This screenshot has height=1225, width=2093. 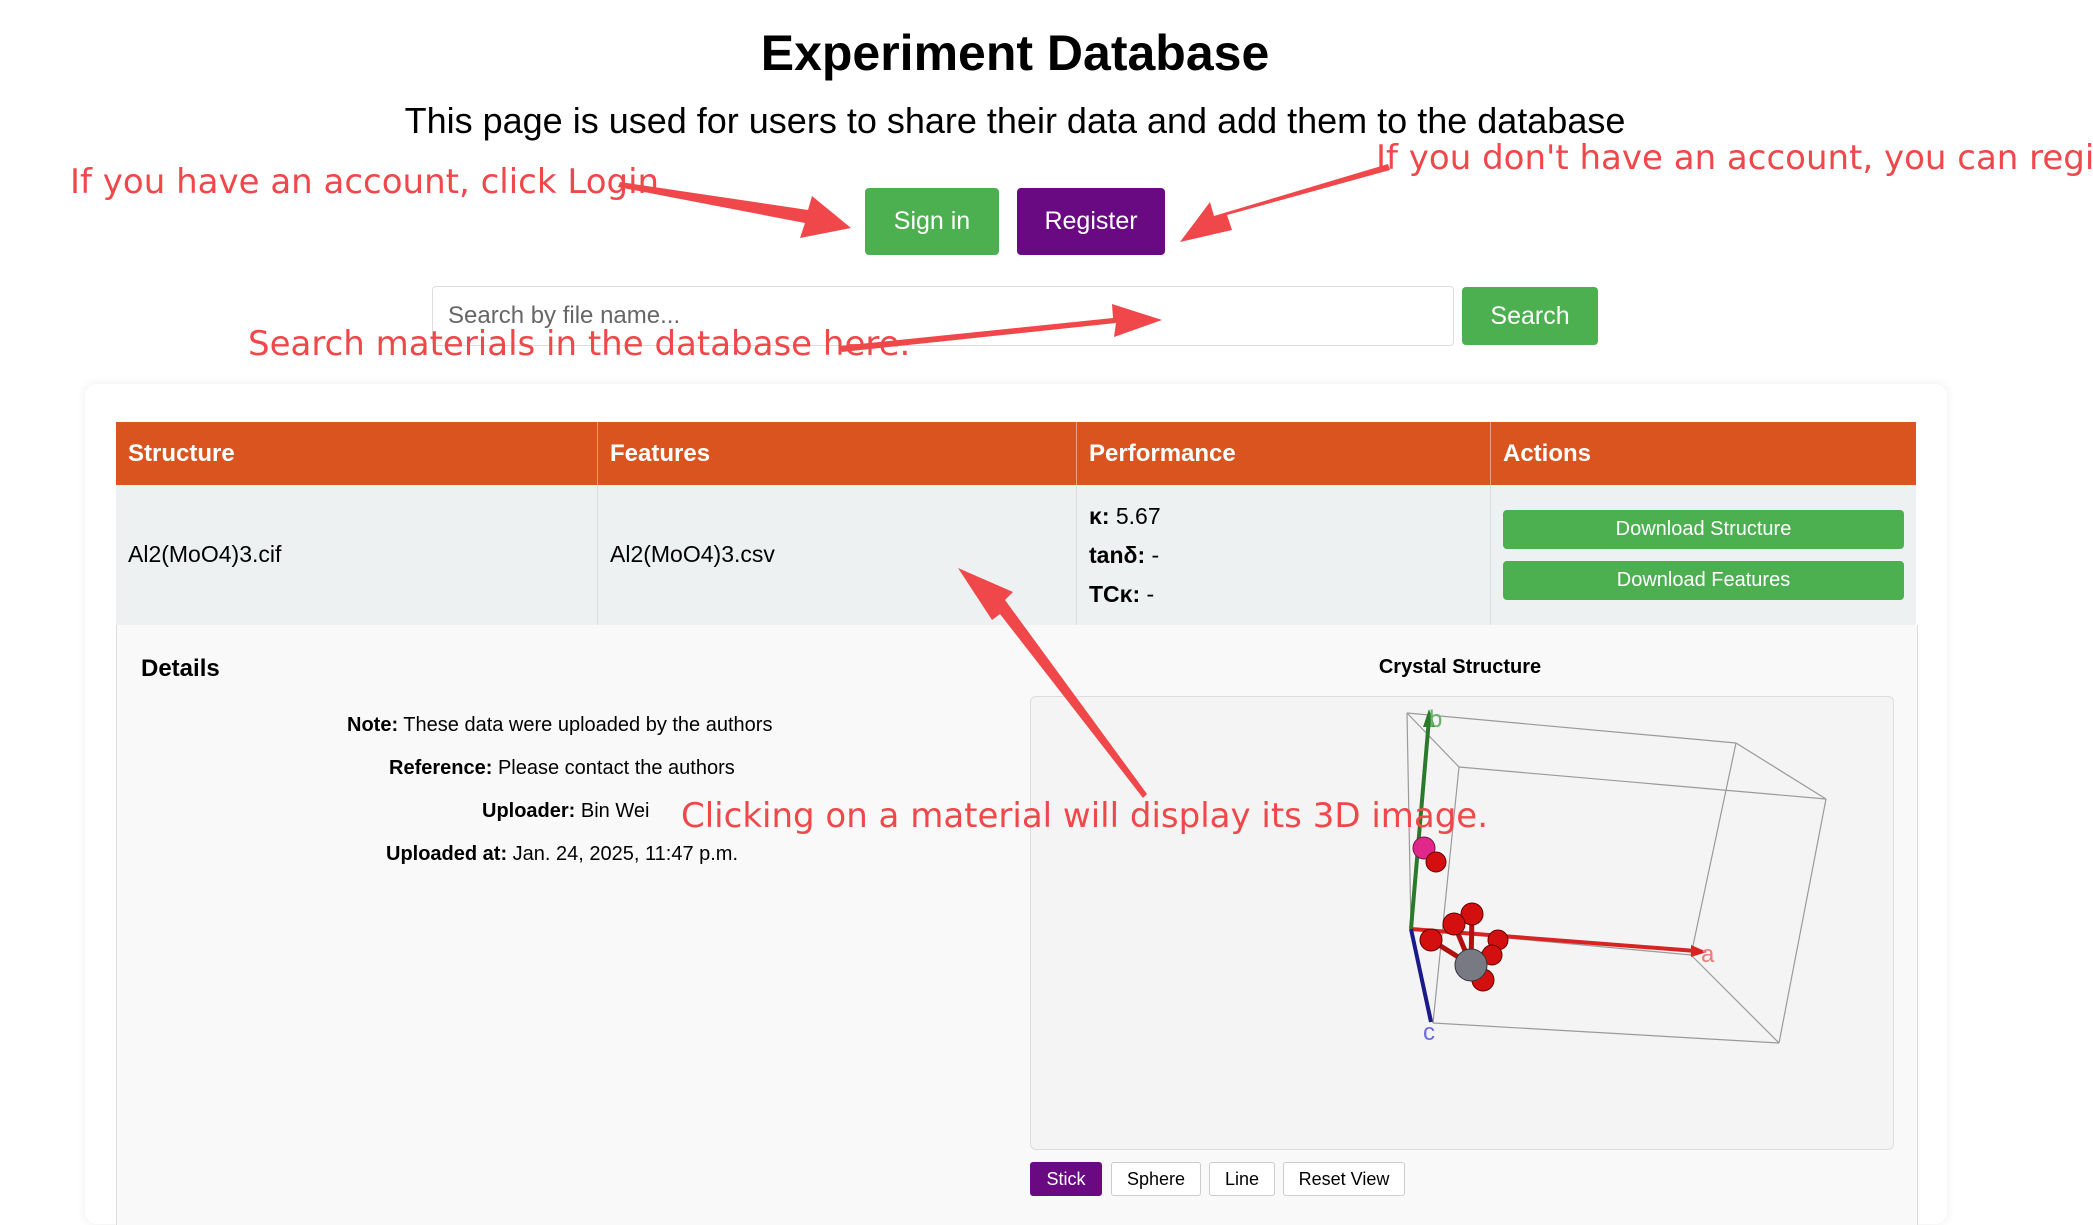 I want to click on features-cell: Al2(MoO4)3.csv, so click(x=837, y=555).